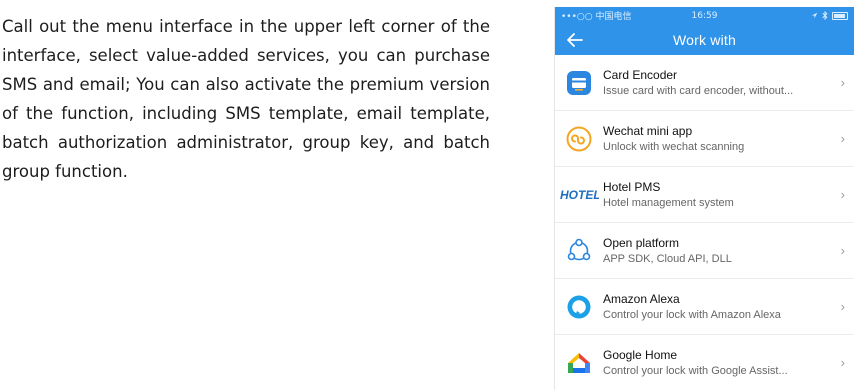 This screenshot has width=854, height=390. Describe the element at coordinates (575, 40) in the screenshot. I see `back-arrow-icon` at that location.